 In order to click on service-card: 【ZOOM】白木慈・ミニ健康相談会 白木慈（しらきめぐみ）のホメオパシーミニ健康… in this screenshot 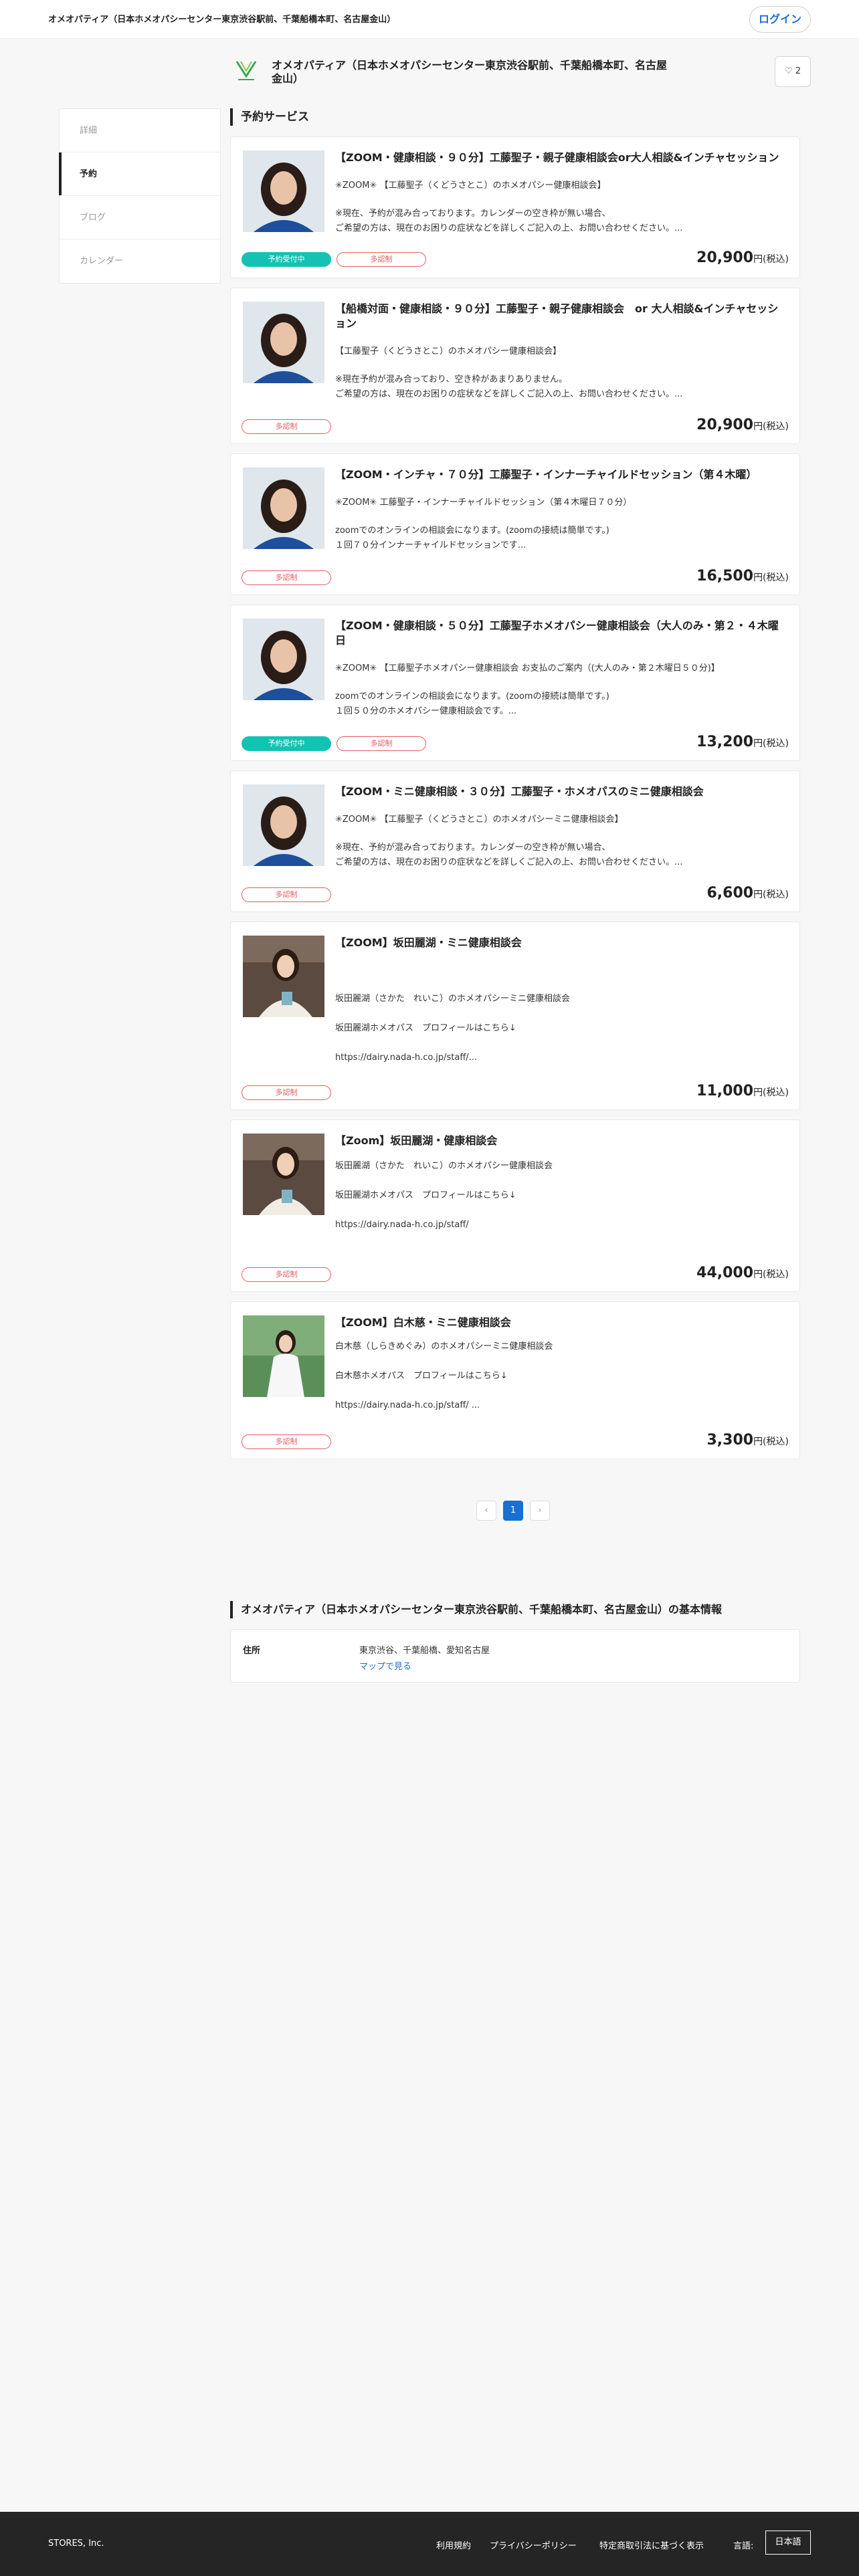, I will do `click(515, 1380)`.